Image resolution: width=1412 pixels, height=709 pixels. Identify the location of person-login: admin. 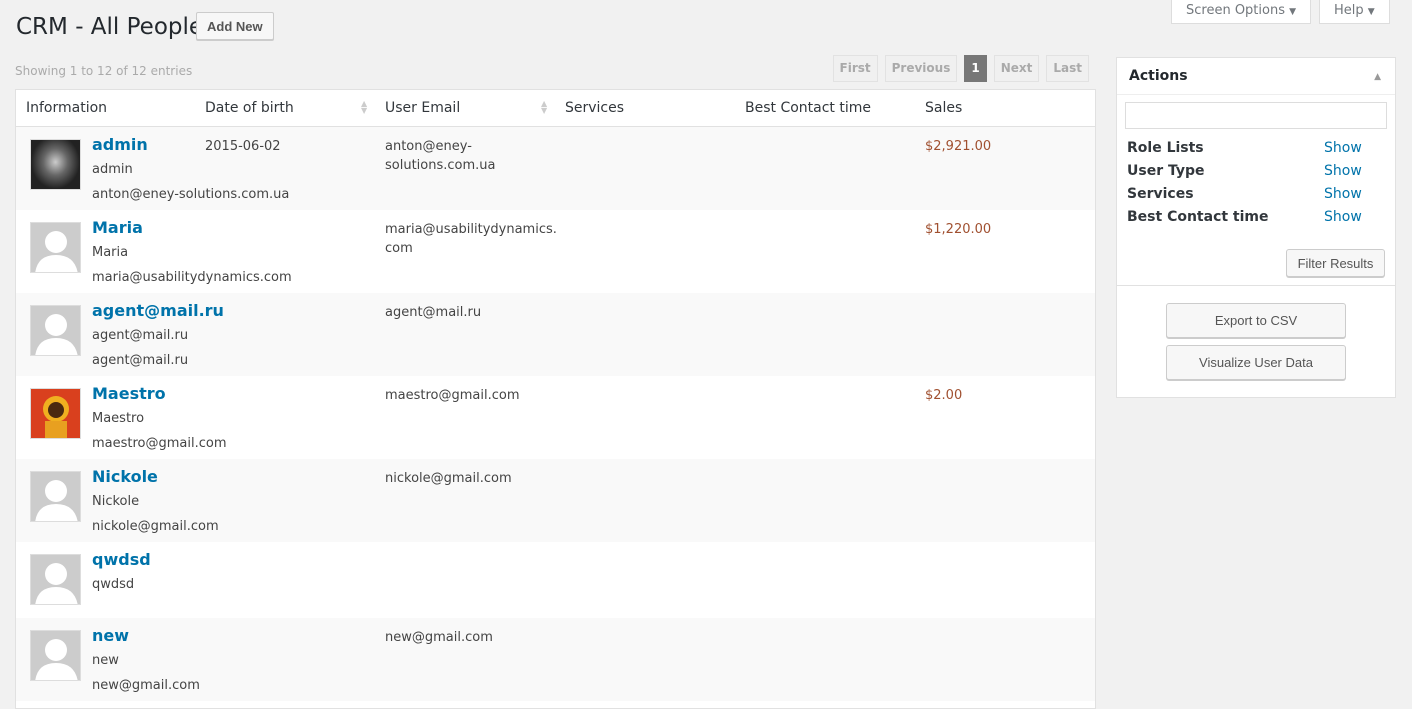
(112, 169).